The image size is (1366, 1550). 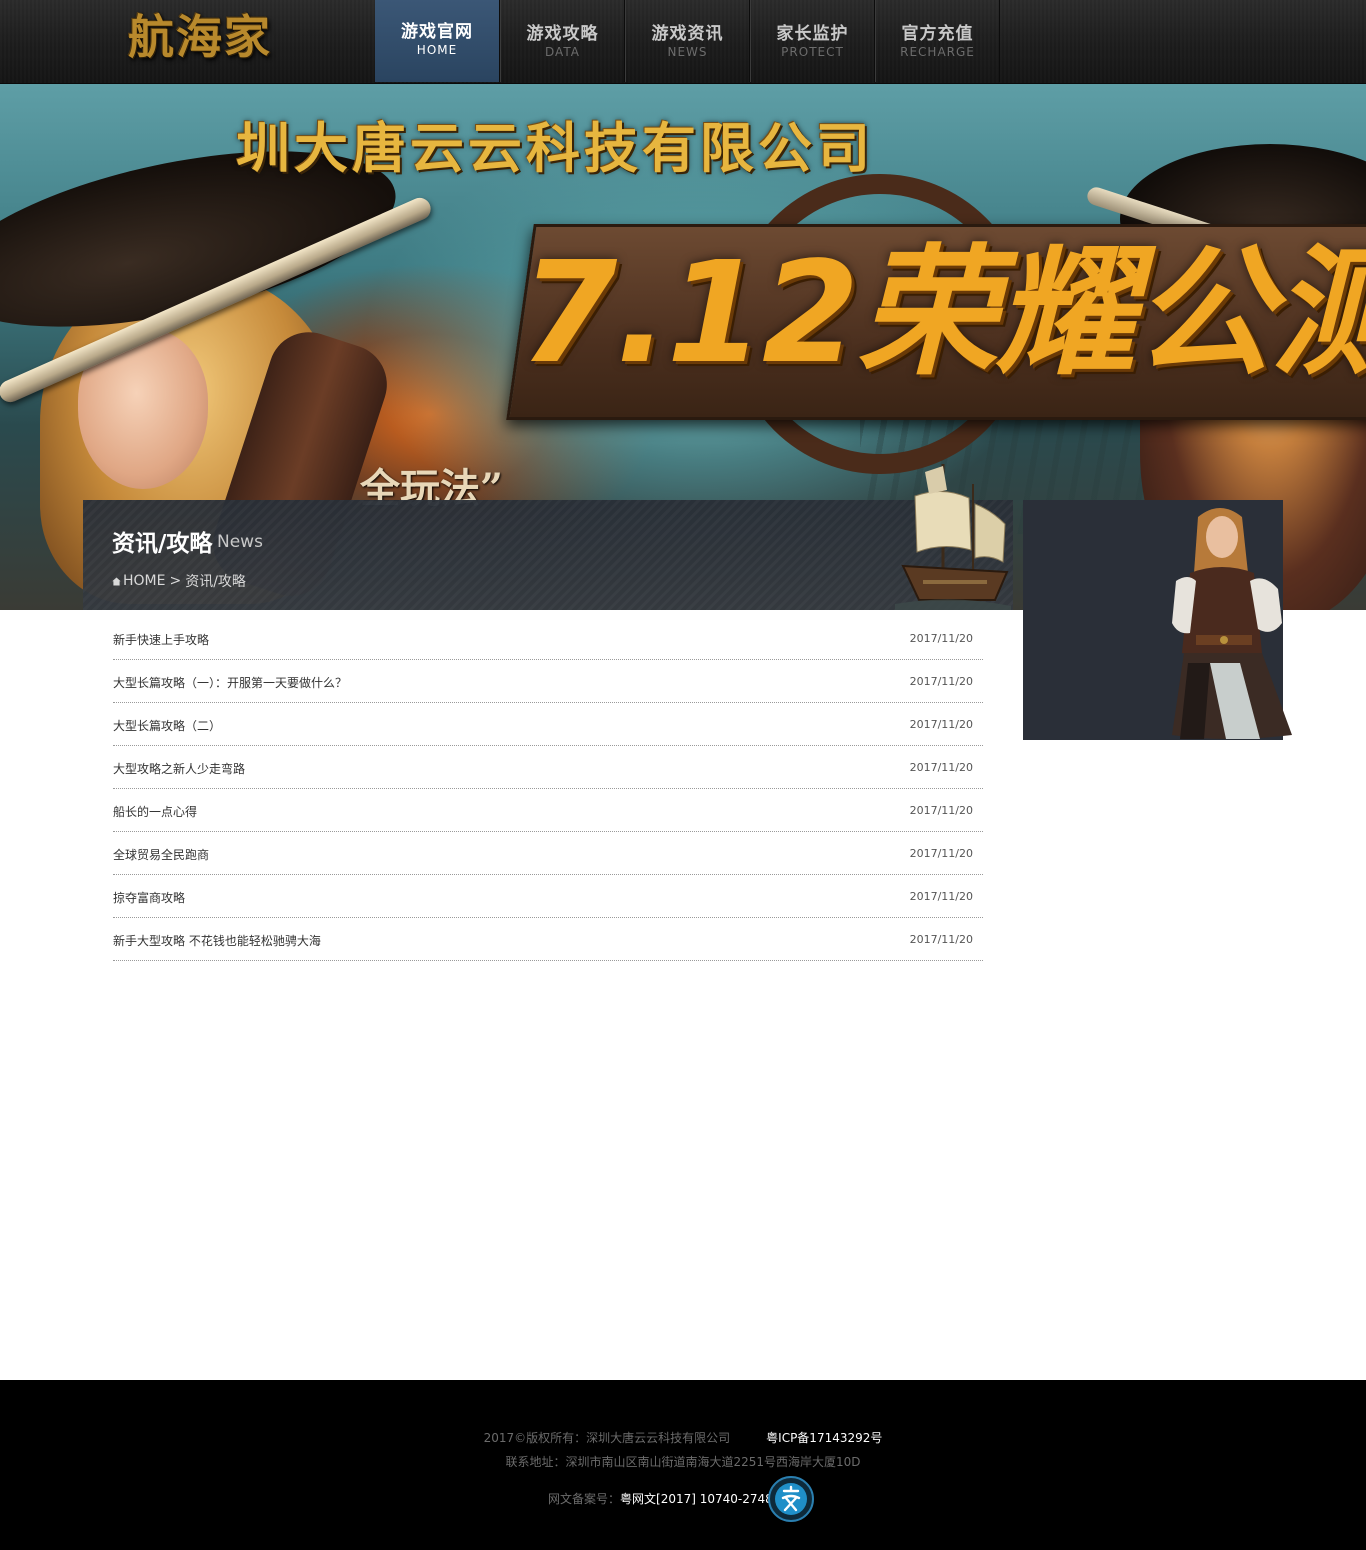 What do you see at coordinates (937, 52) in the screenshot?
I see `nav-label-en: RECHARGE` at bounding box center [937, 52].